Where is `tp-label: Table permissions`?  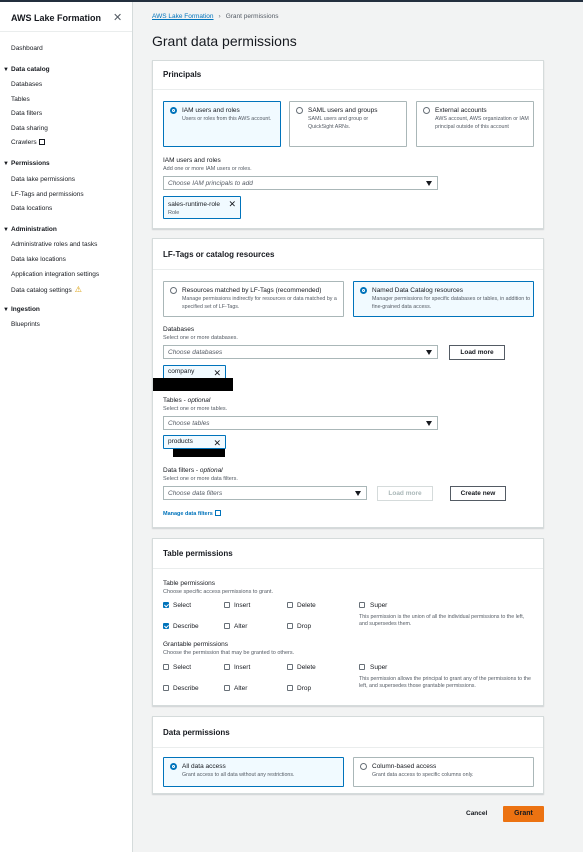
tp-label: Table permissions is located at coordinates (189, 583).